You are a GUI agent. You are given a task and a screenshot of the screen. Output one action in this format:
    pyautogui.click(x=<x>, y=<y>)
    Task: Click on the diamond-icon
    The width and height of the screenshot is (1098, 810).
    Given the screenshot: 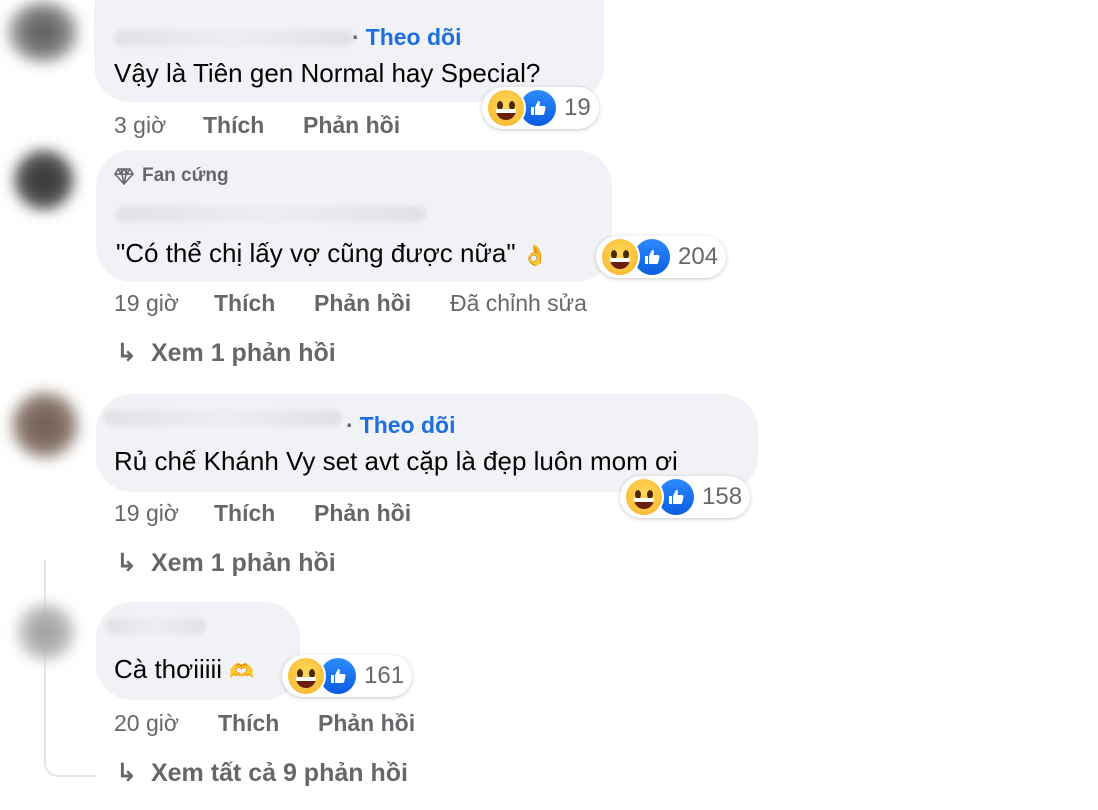 What is the action you would take?
    pyautogui.click(x=124, y=176)
    